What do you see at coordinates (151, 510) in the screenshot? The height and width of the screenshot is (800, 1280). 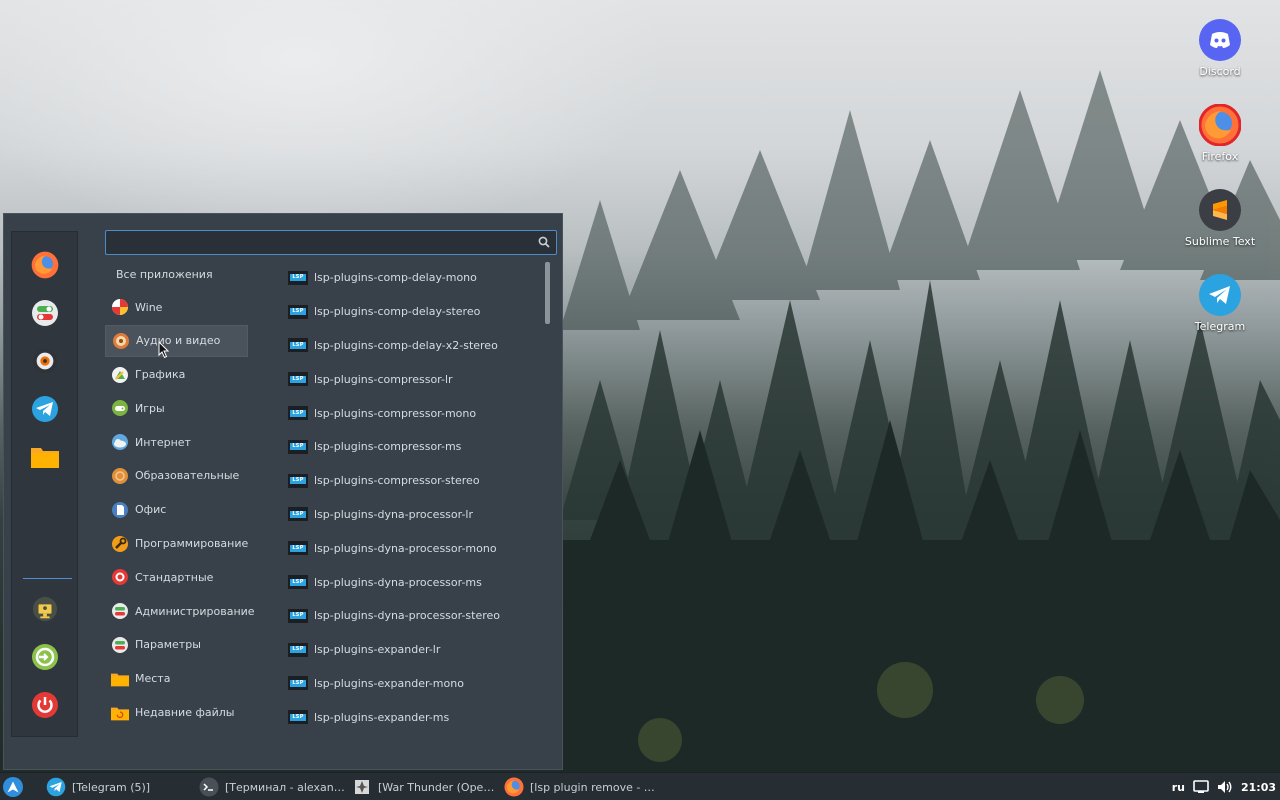 I see `category-label: Офис` at bounding box center [151, 510].